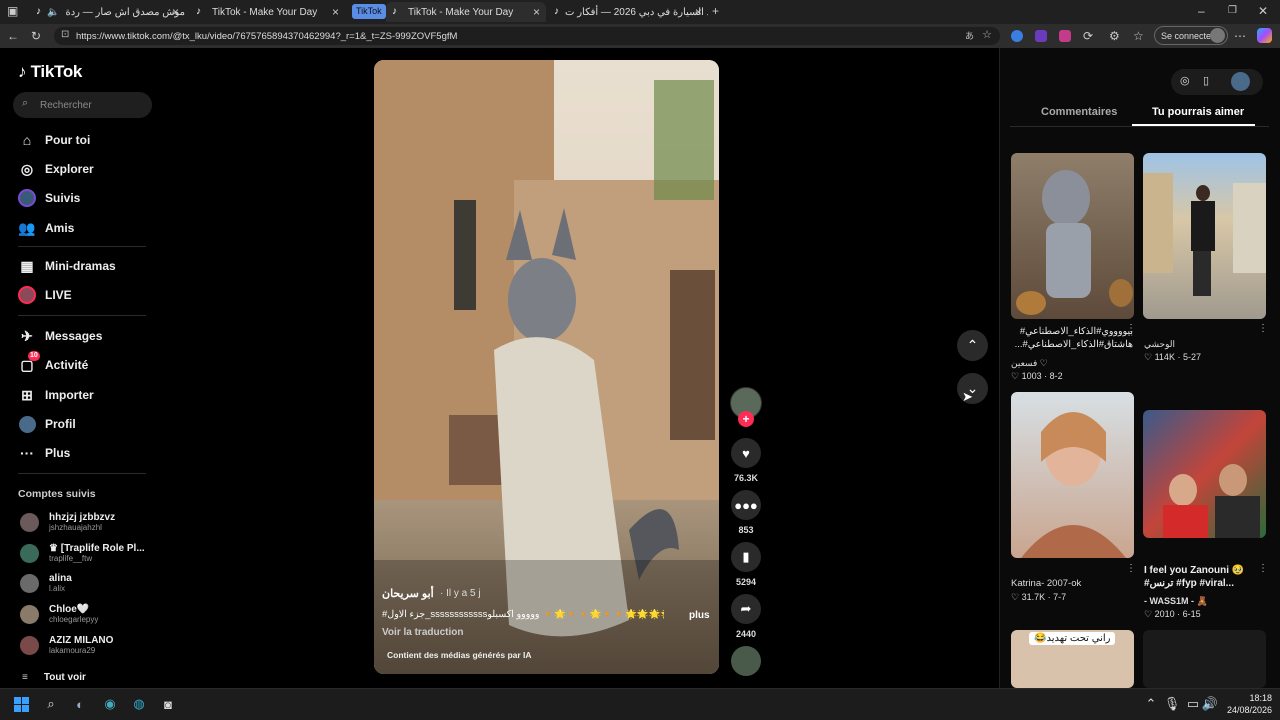 Image resolution: width=1280 pixels, height=720 pixels. Describe the element at coordinates (65, 34) in the screenshot. I see `site-info-icon: ⊡` at that location.